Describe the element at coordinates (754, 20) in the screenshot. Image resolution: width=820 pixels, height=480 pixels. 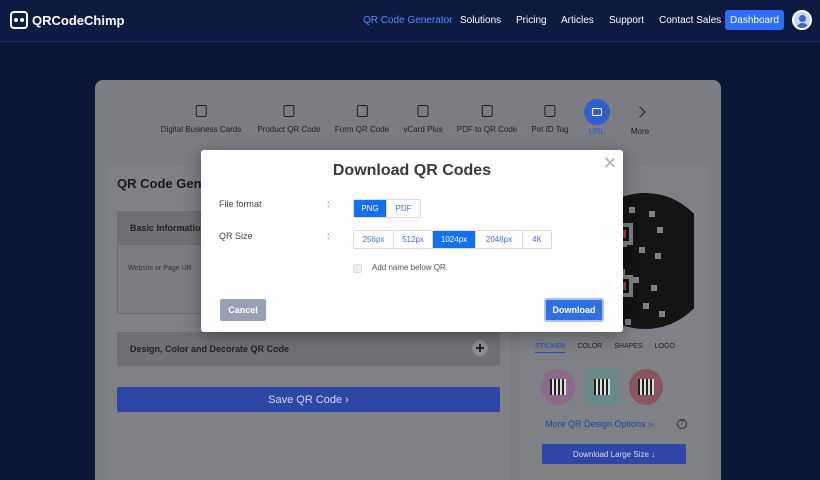
I see `dashboard-button: Dashboard` at that location.